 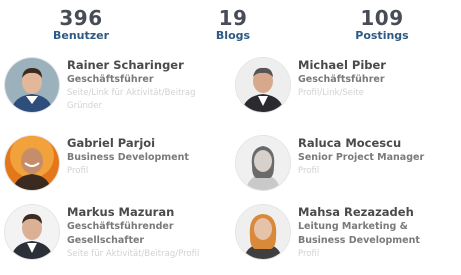 I want to click on person-role: Geschäftsführender Gesellschafter, so click(x=120, y=233).